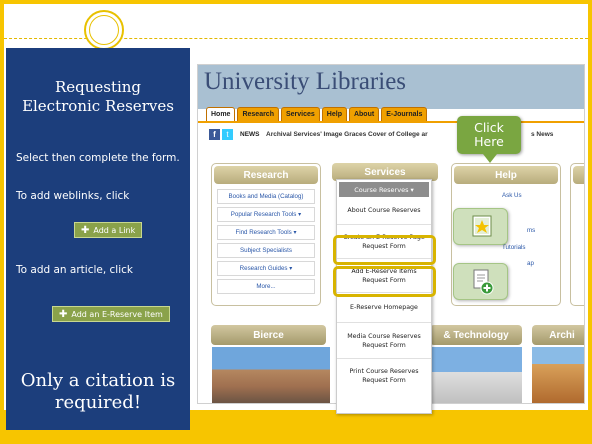 The width and height of the screenshot is (592, 444). What do you see at coordinates (108, 230) in the screenshot?
I see `add-link-button: ✚ Add a Link` at bounding box center [108, 230].